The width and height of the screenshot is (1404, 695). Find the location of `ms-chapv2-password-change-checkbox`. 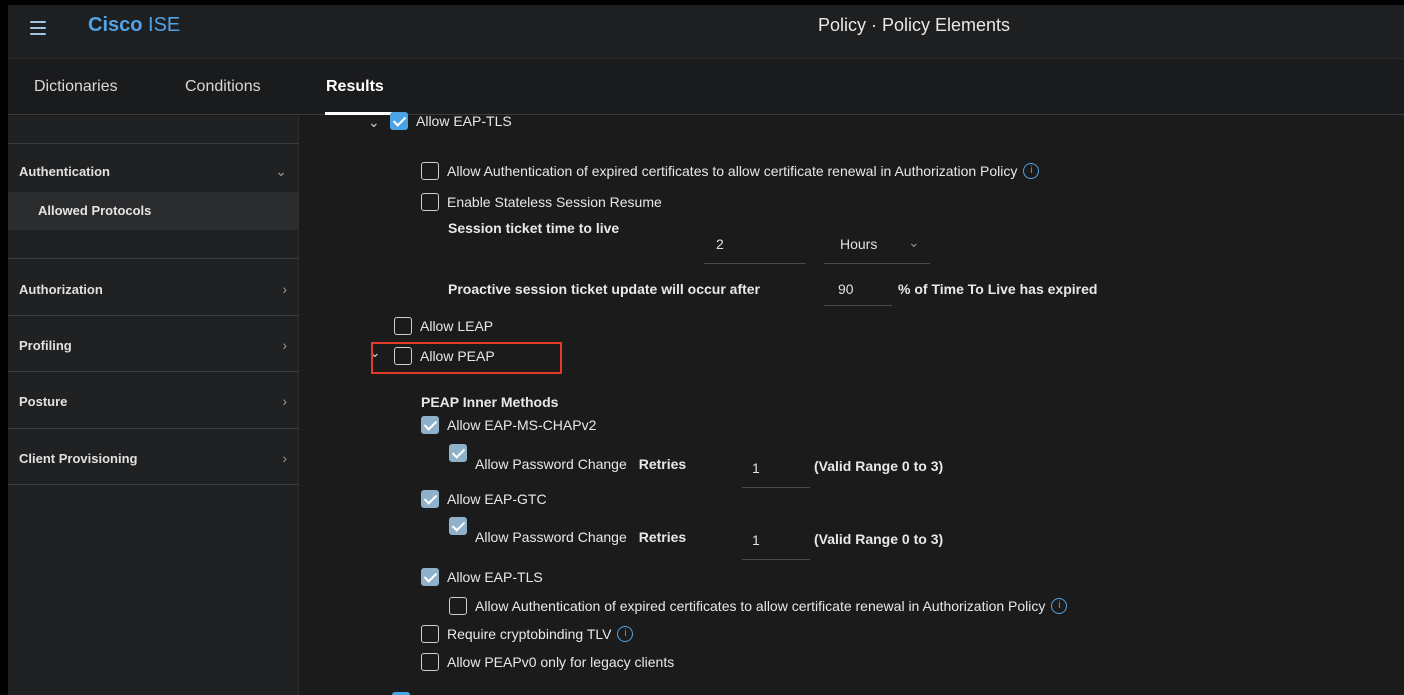

ms-chapv2-password-change-checkbox is located at coordinates (458, 453).